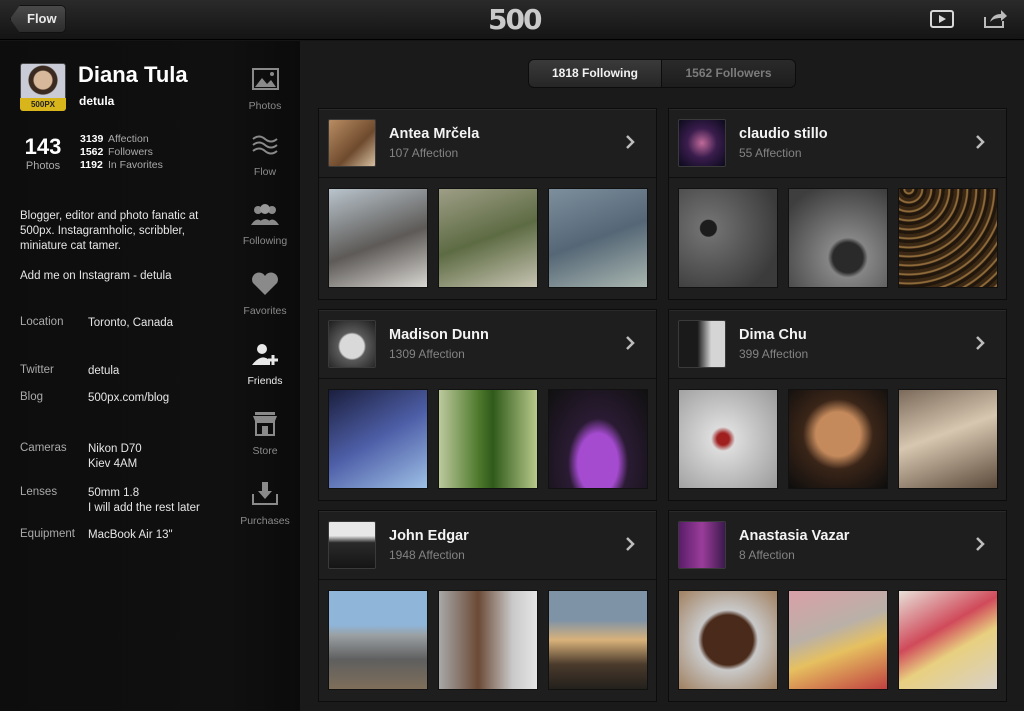  What do you see at coordinates (424, 153) in the screenshot?
I see `card-affection: 107 Affection` at bounding box center [424, 153].